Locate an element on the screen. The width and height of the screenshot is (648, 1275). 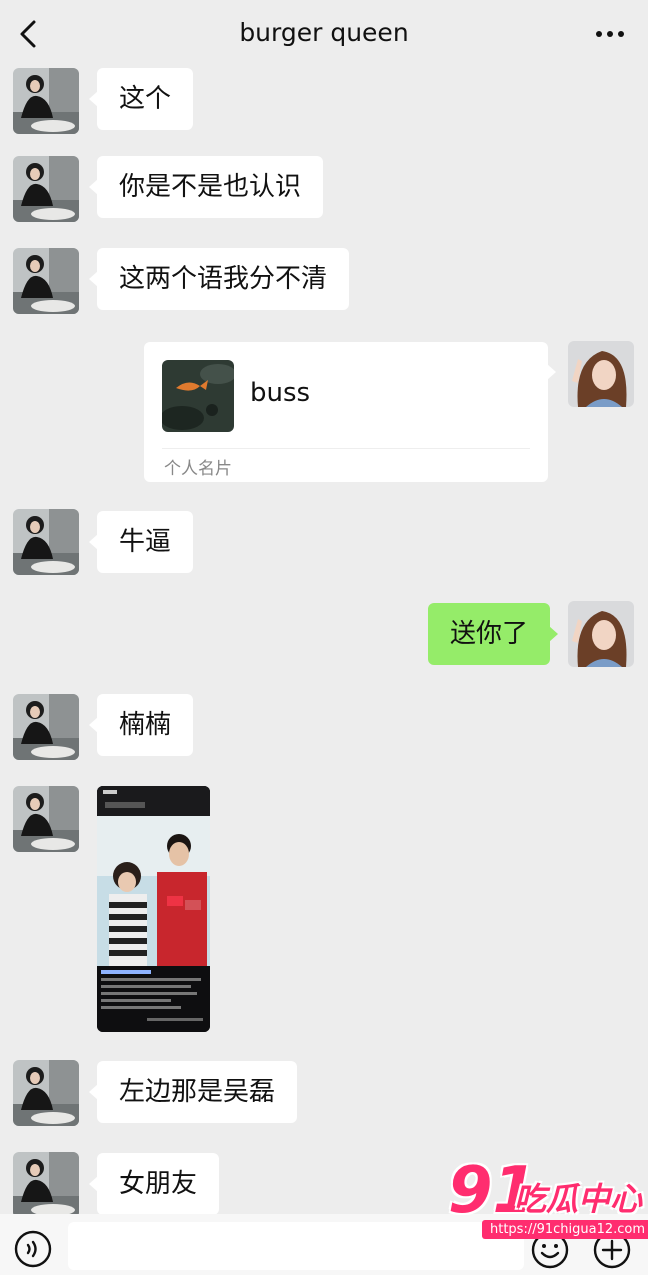
contact-card-divider is located at coordinates (346, 448).